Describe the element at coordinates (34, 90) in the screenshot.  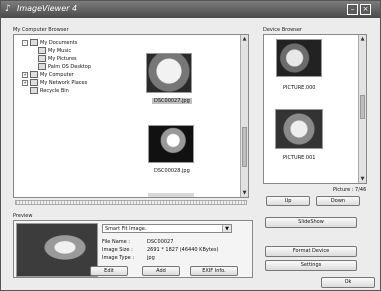
I see `recycle-bin-icon` at that location.